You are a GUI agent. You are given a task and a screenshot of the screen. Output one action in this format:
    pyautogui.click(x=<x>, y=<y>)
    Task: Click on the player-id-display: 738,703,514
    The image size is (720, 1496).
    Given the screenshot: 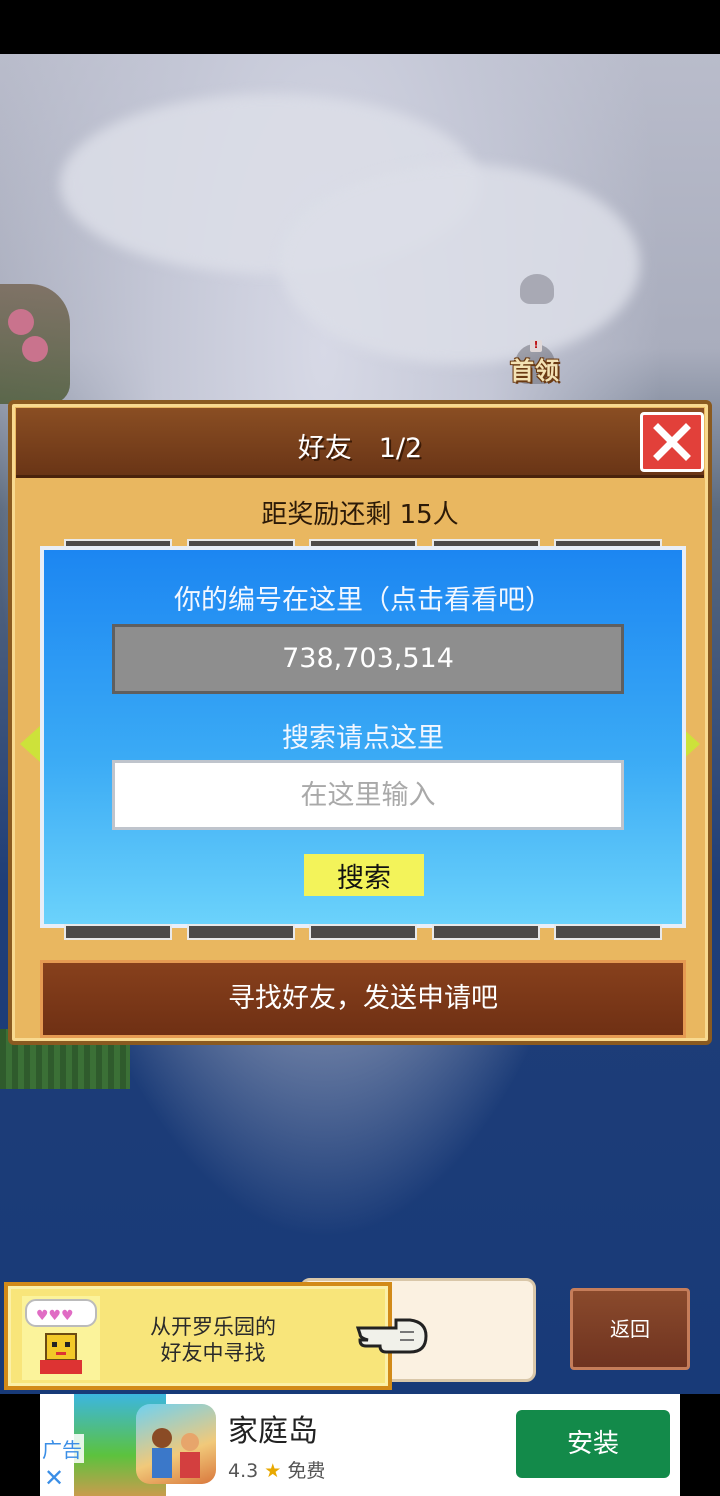 What is the action you would take?
    pyautogui.click(x=368, y=659)
    